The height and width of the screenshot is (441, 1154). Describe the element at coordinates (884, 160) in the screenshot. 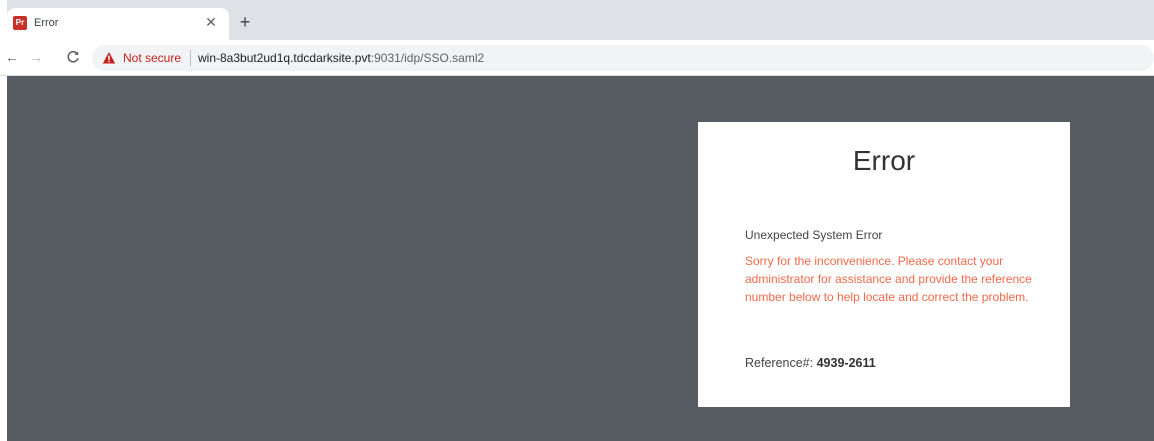

I see `page-title: Error` at that location.